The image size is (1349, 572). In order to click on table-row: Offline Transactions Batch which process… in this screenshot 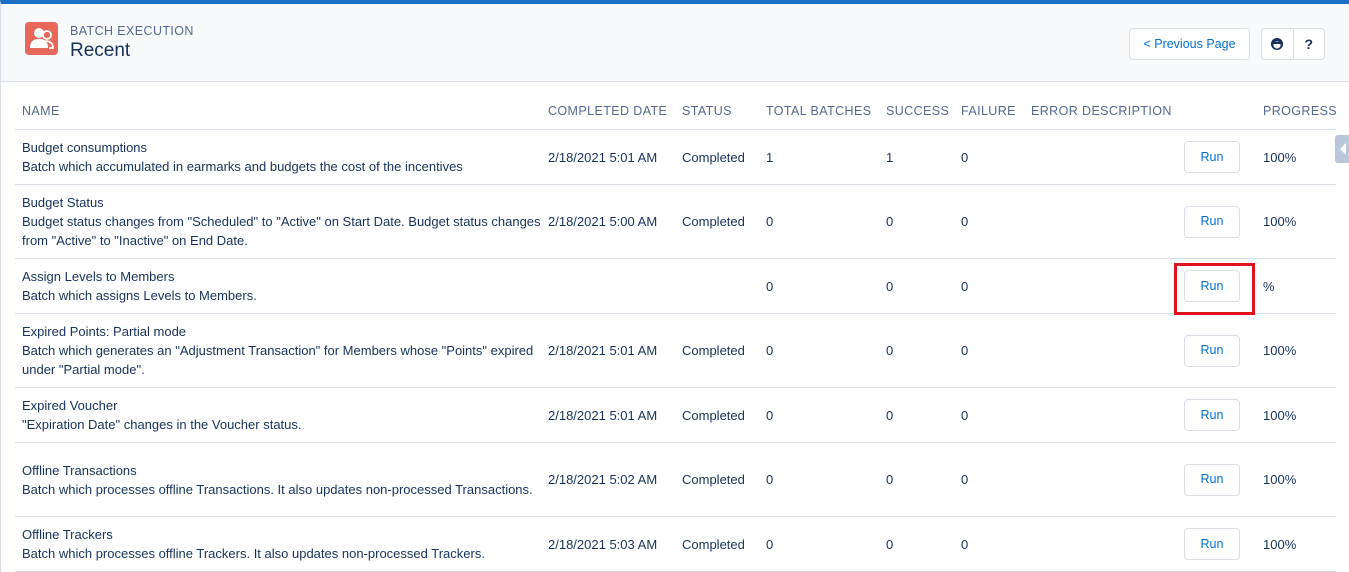, I will do `click(675, 479)`.